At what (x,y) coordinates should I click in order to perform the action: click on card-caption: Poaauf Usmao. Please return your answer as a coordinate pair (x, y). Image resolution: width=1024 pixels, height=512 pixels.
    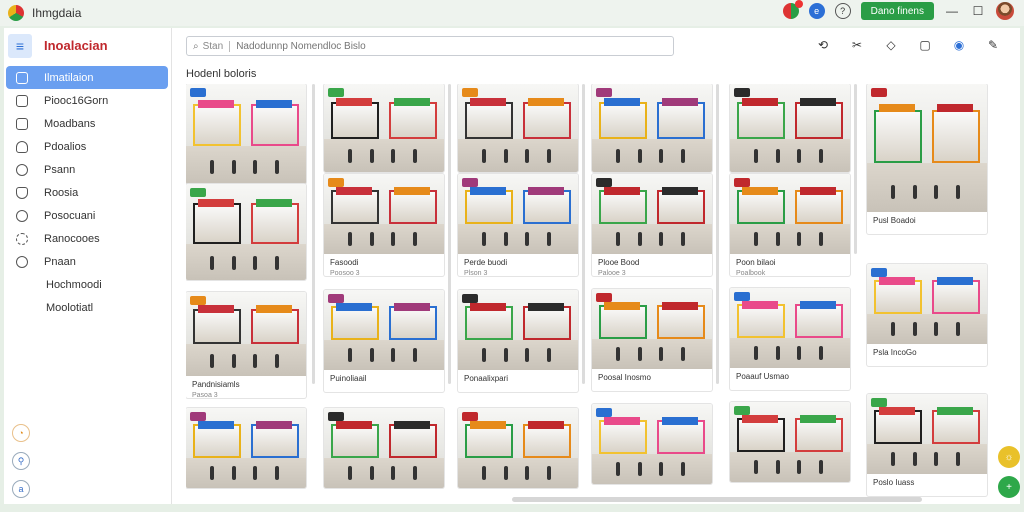
    Looking at the image, I should click on (790, 379).